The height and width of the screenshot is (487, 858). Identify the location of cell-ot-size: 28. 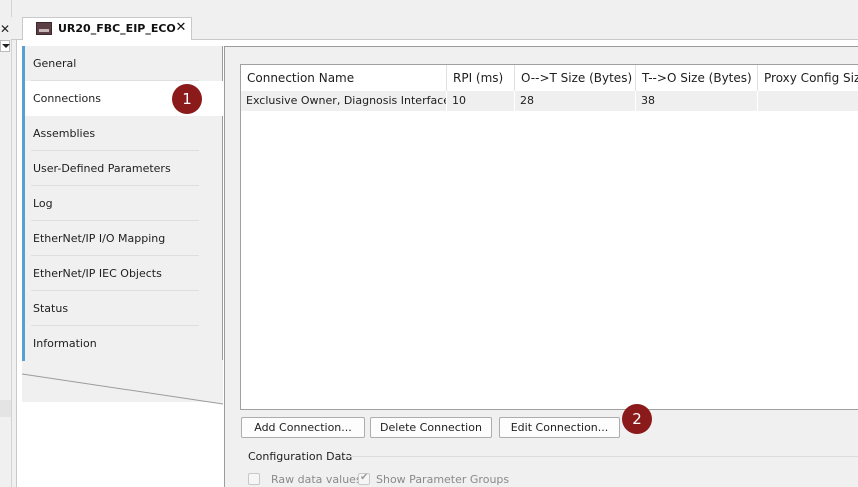
(575, 101).